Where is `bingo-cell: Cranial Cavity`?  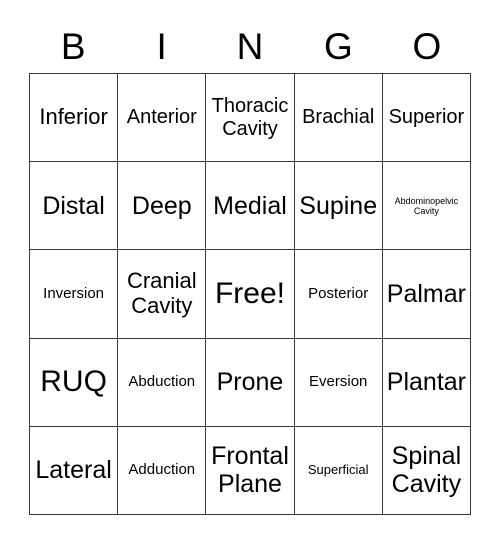 bingo-cell: Cranial Cavity is located at coordinates (162, 294).